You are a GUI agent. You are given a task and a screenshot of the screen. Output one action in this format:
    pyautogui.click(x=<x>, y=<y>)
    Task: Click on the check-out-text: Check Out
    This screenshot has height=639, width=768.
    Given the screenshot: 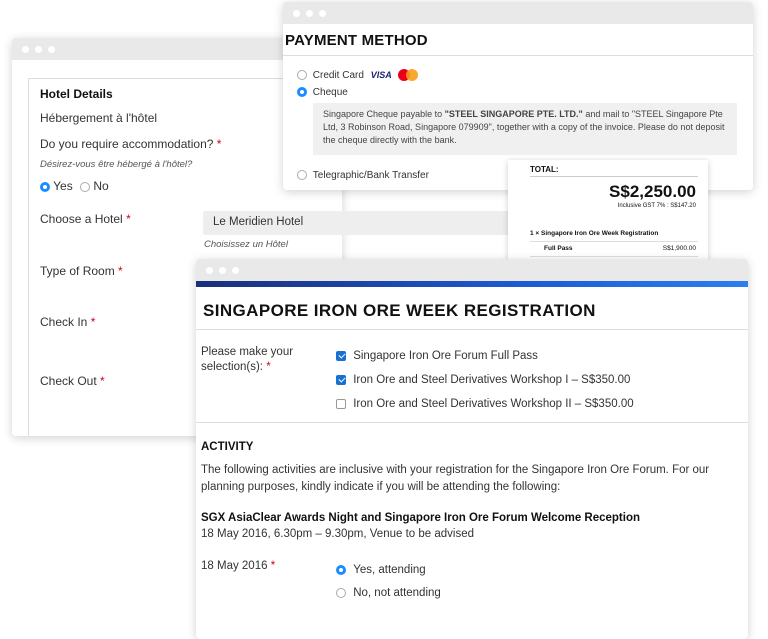 What is the action you would take?
    pyautogui.click(x=68, y=381)
    